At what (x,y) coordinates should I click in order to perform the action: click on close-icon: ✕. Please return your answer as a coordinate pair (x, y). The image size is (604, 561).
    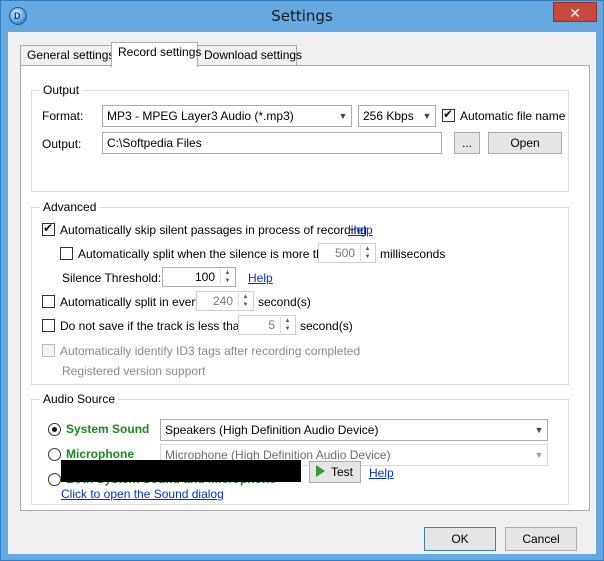
    Looking at the image, I should click on (575, 13).